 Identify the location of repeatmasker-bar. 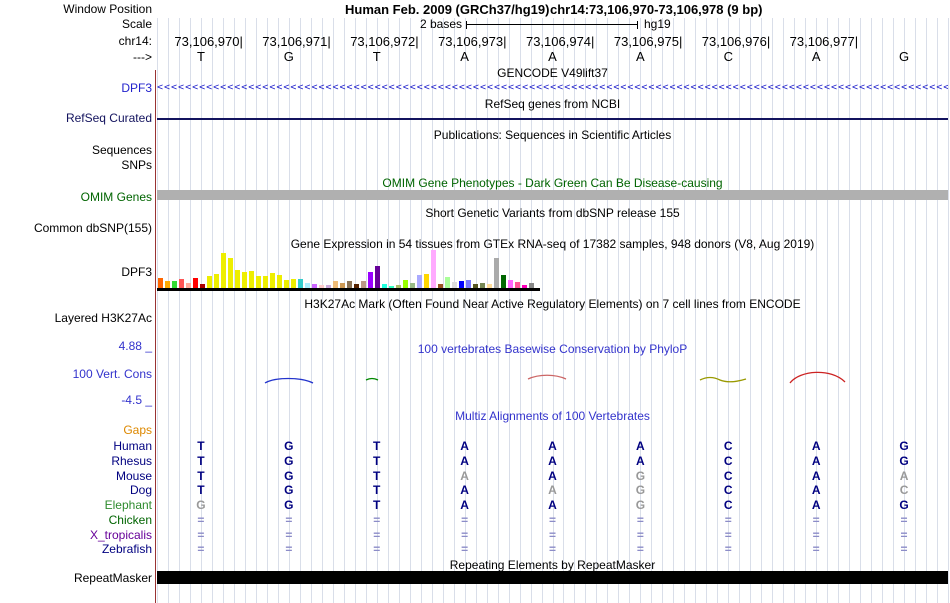
(552, 577).